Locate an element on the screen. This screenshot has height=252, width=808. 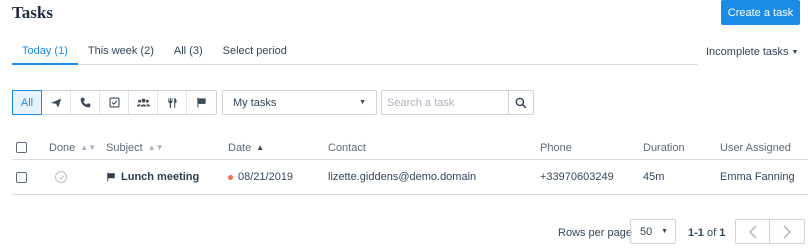
task-user-assigned: Emma Fanning is located at coordinates (757, 177).